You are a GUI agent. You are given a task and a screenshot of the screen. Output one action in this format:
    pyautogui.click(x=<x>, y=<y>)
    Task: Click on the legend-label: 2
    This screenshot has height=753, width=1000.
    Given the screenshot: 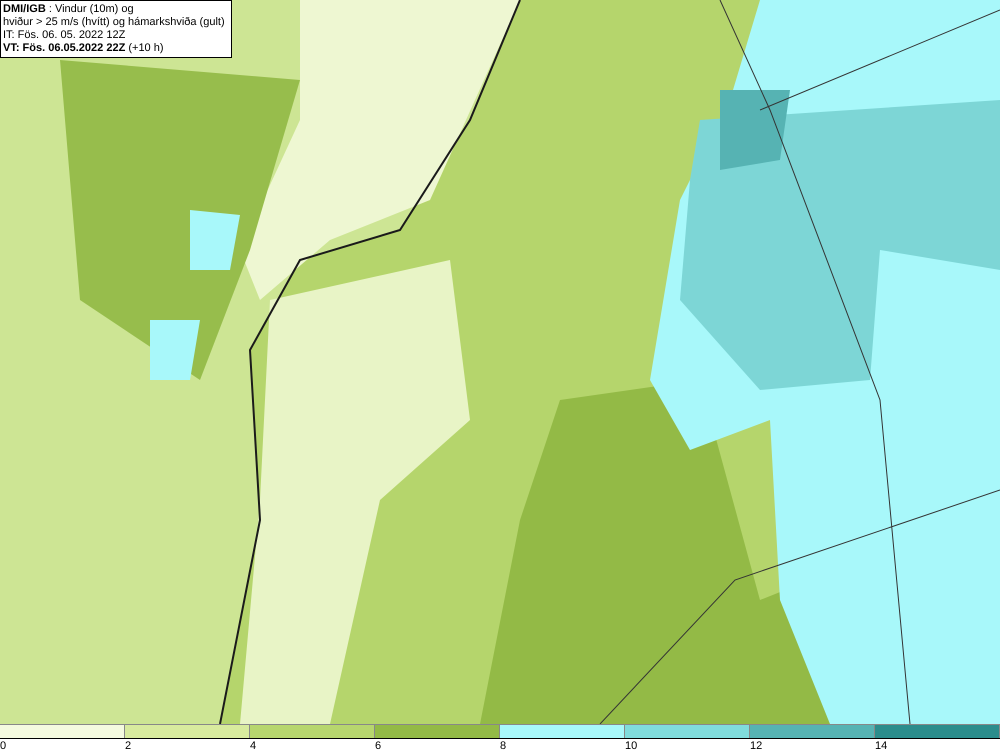 What is the action you would take?
    pyautogui.click(x=128, y=746)
    